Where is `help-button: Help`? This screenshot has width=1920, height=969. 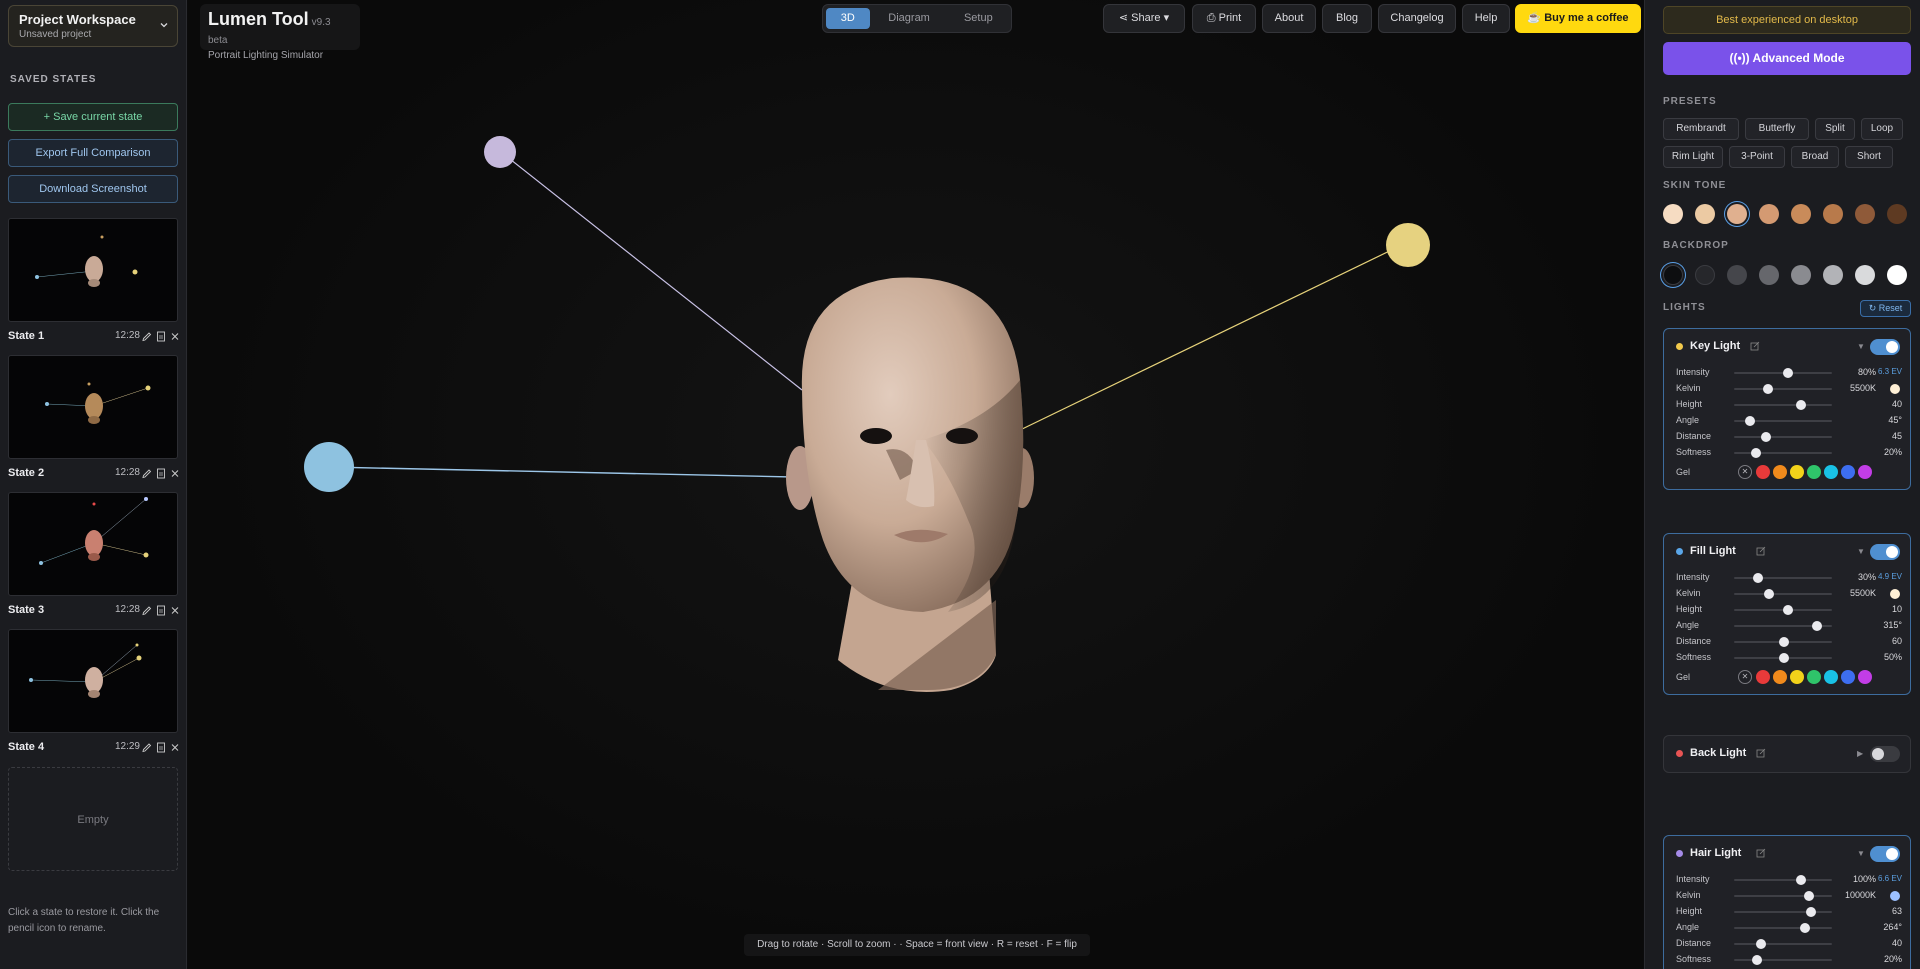
help-button: Help is located at coordinates (1486, 18).